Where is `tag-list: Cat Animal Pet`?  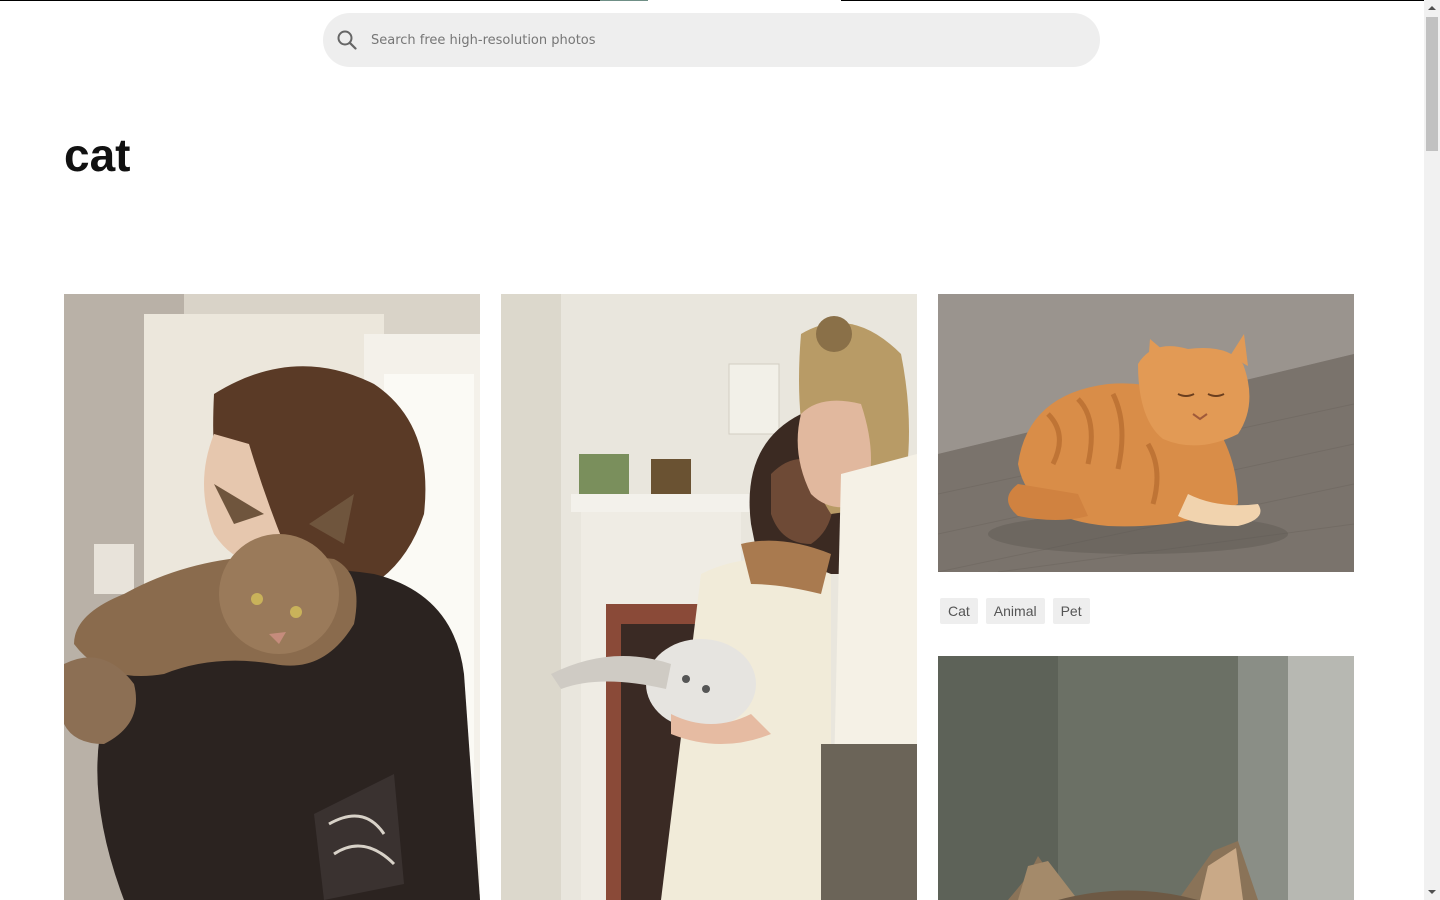 tag-list: Cat Animal Pet is located at coordinates (1015, 611).